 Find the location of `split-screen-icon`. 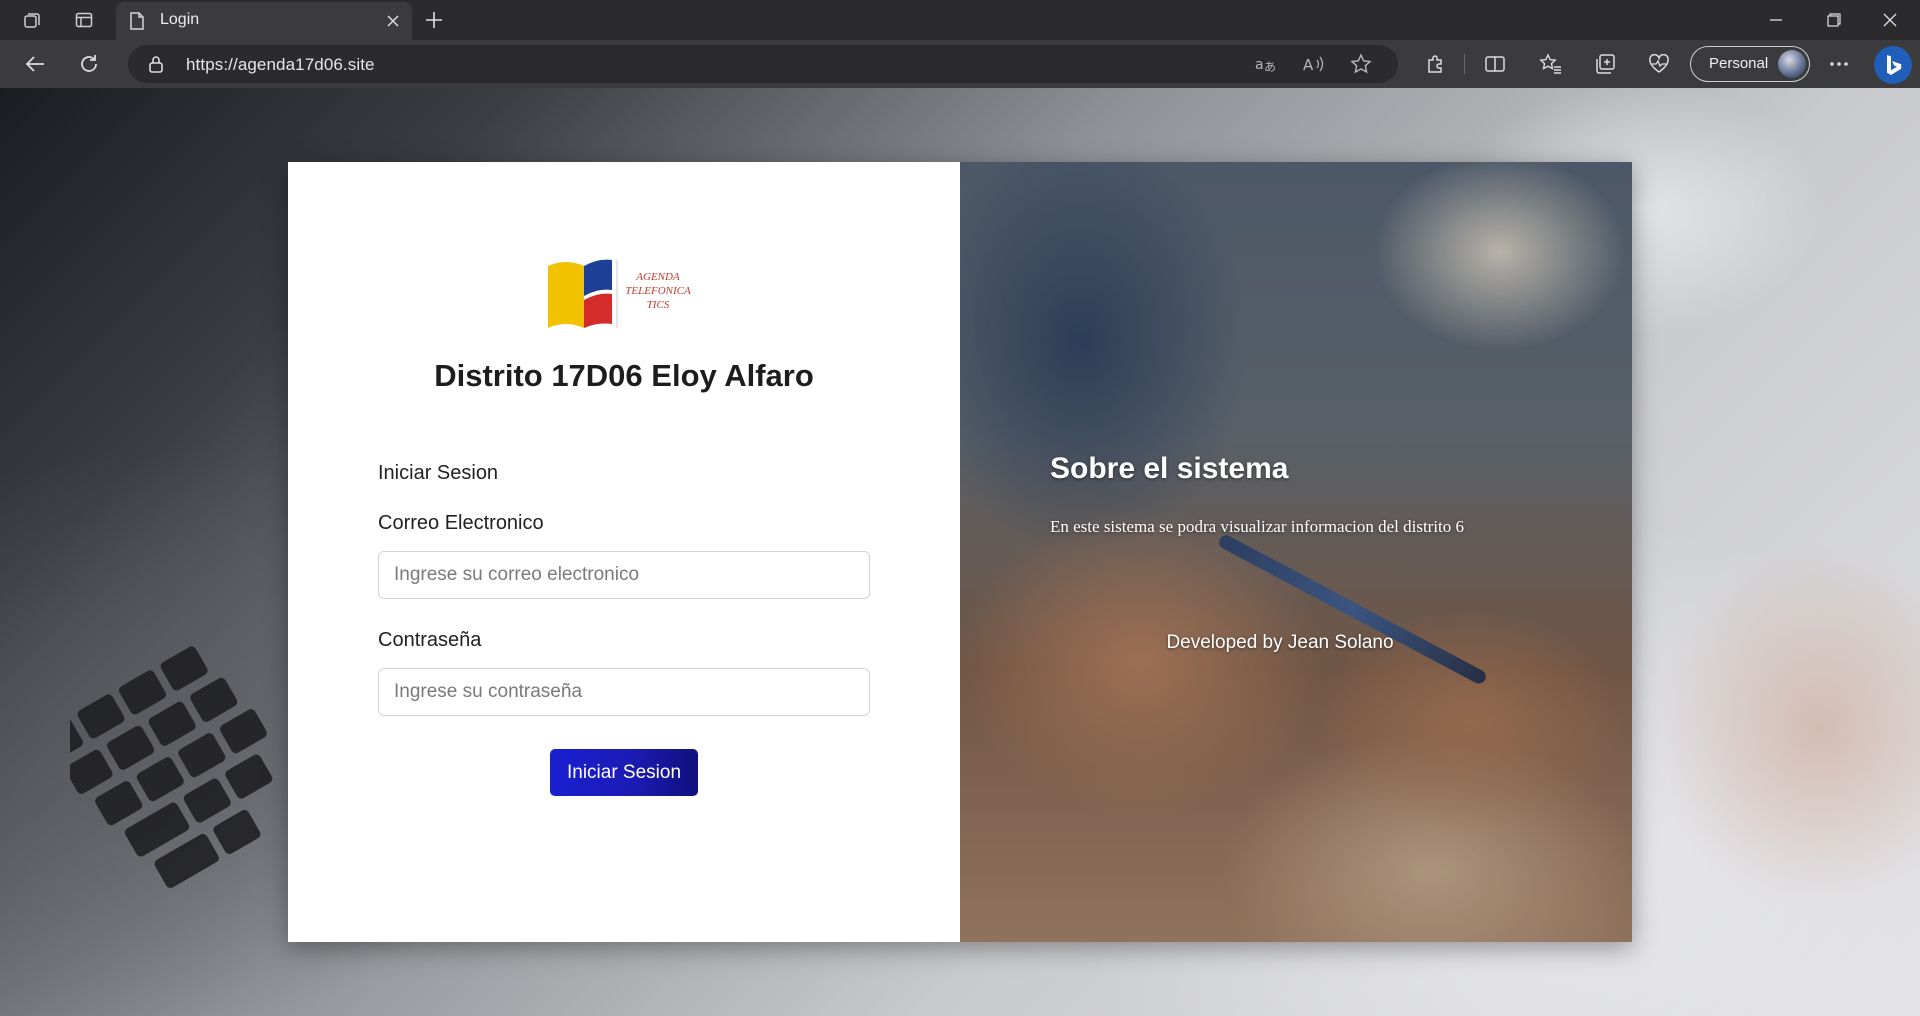

split-screen-icon is located at coordinates (1495, 64).